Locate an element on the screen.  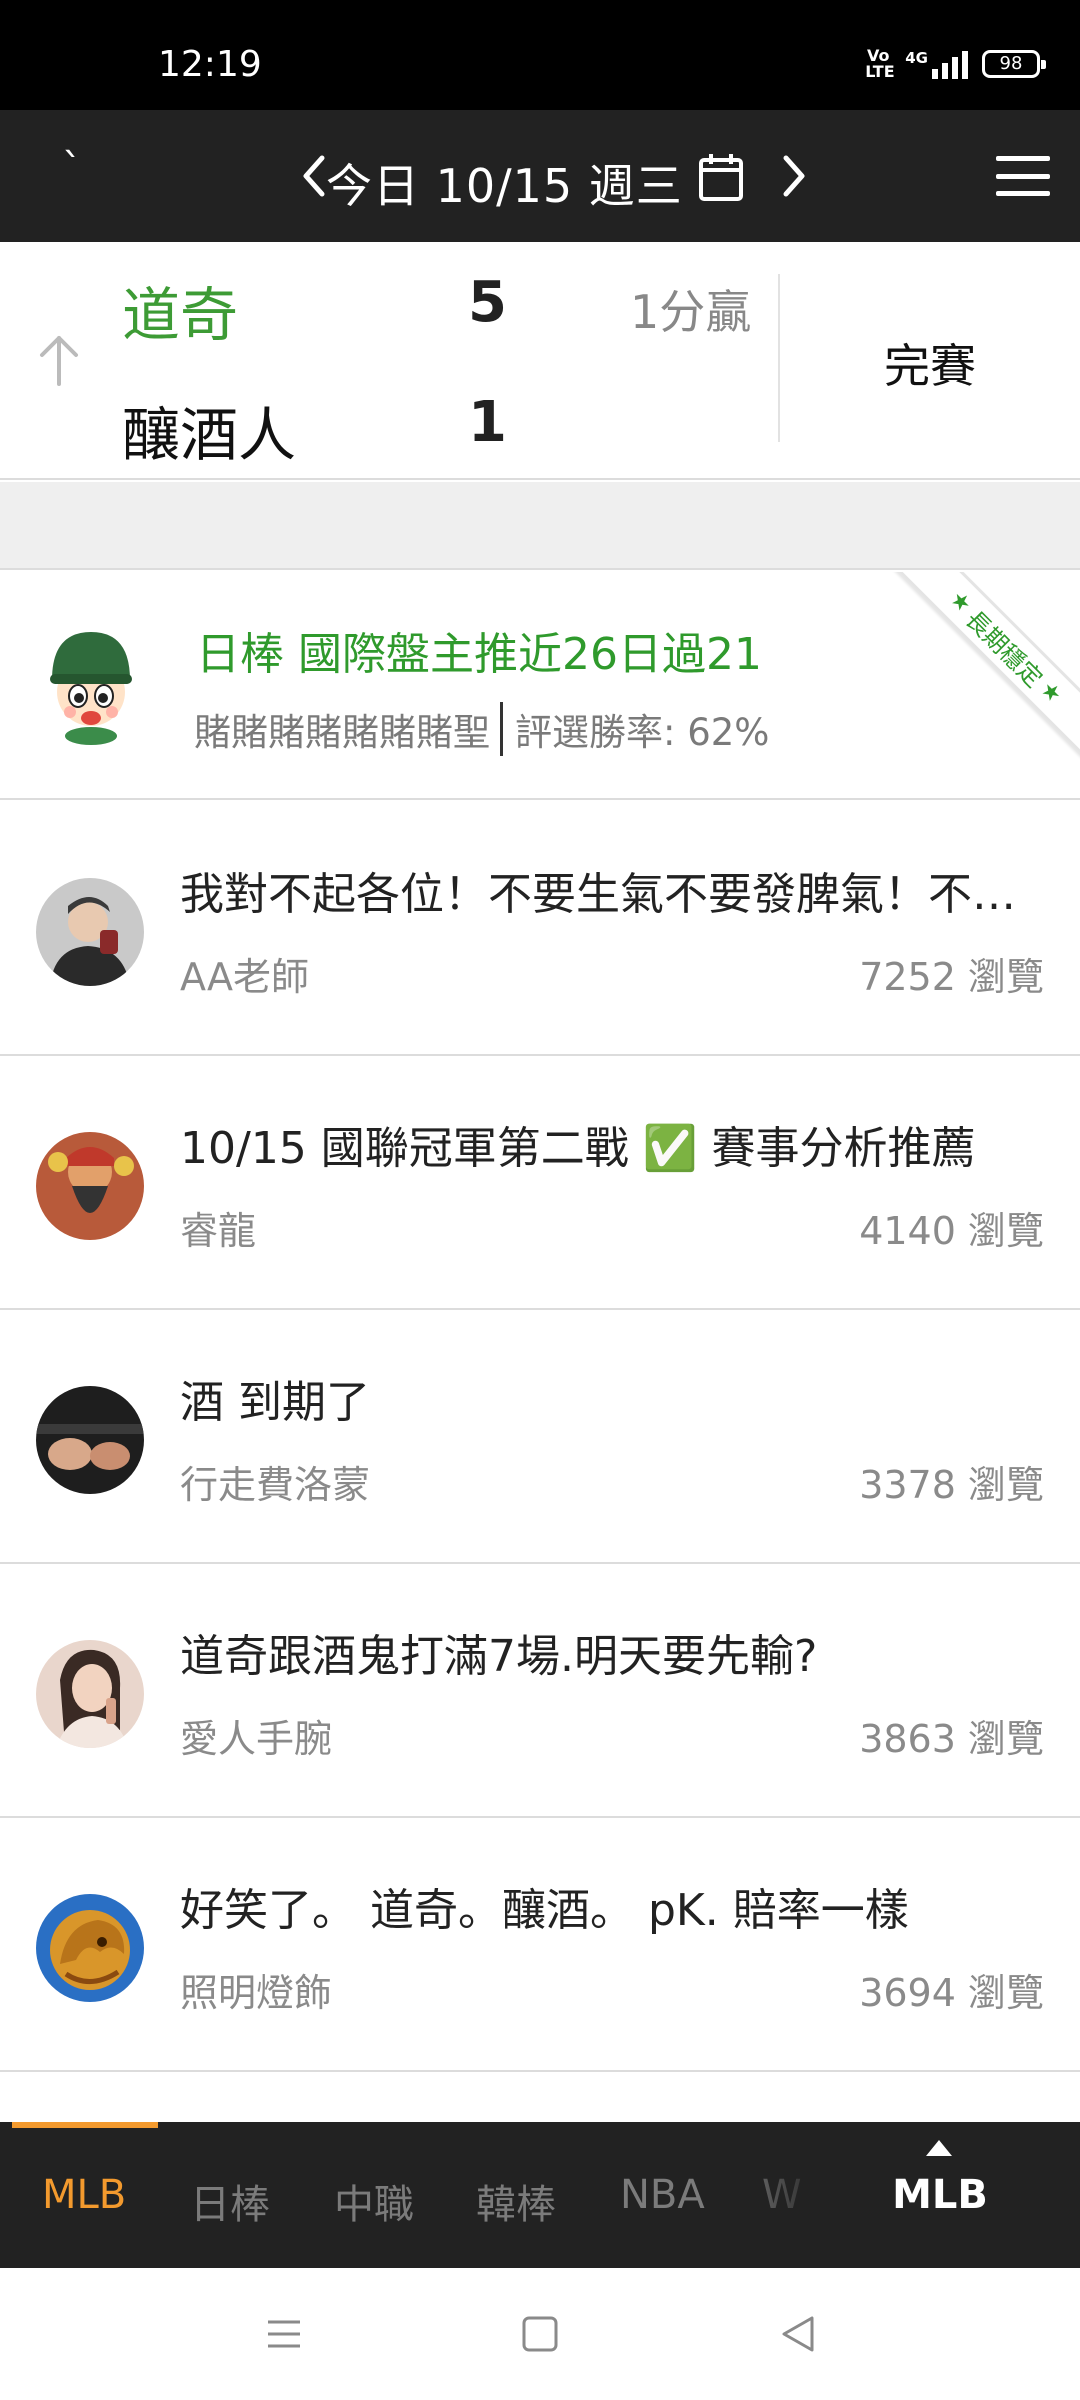
status-time: 12:19 is located at coordinates (210, 64).